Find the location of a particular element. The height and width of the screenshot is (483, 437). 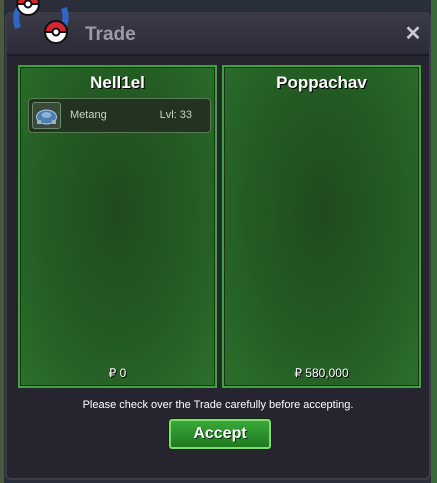

item-level: Lvl: 33 is located at coordinates (175, 115).